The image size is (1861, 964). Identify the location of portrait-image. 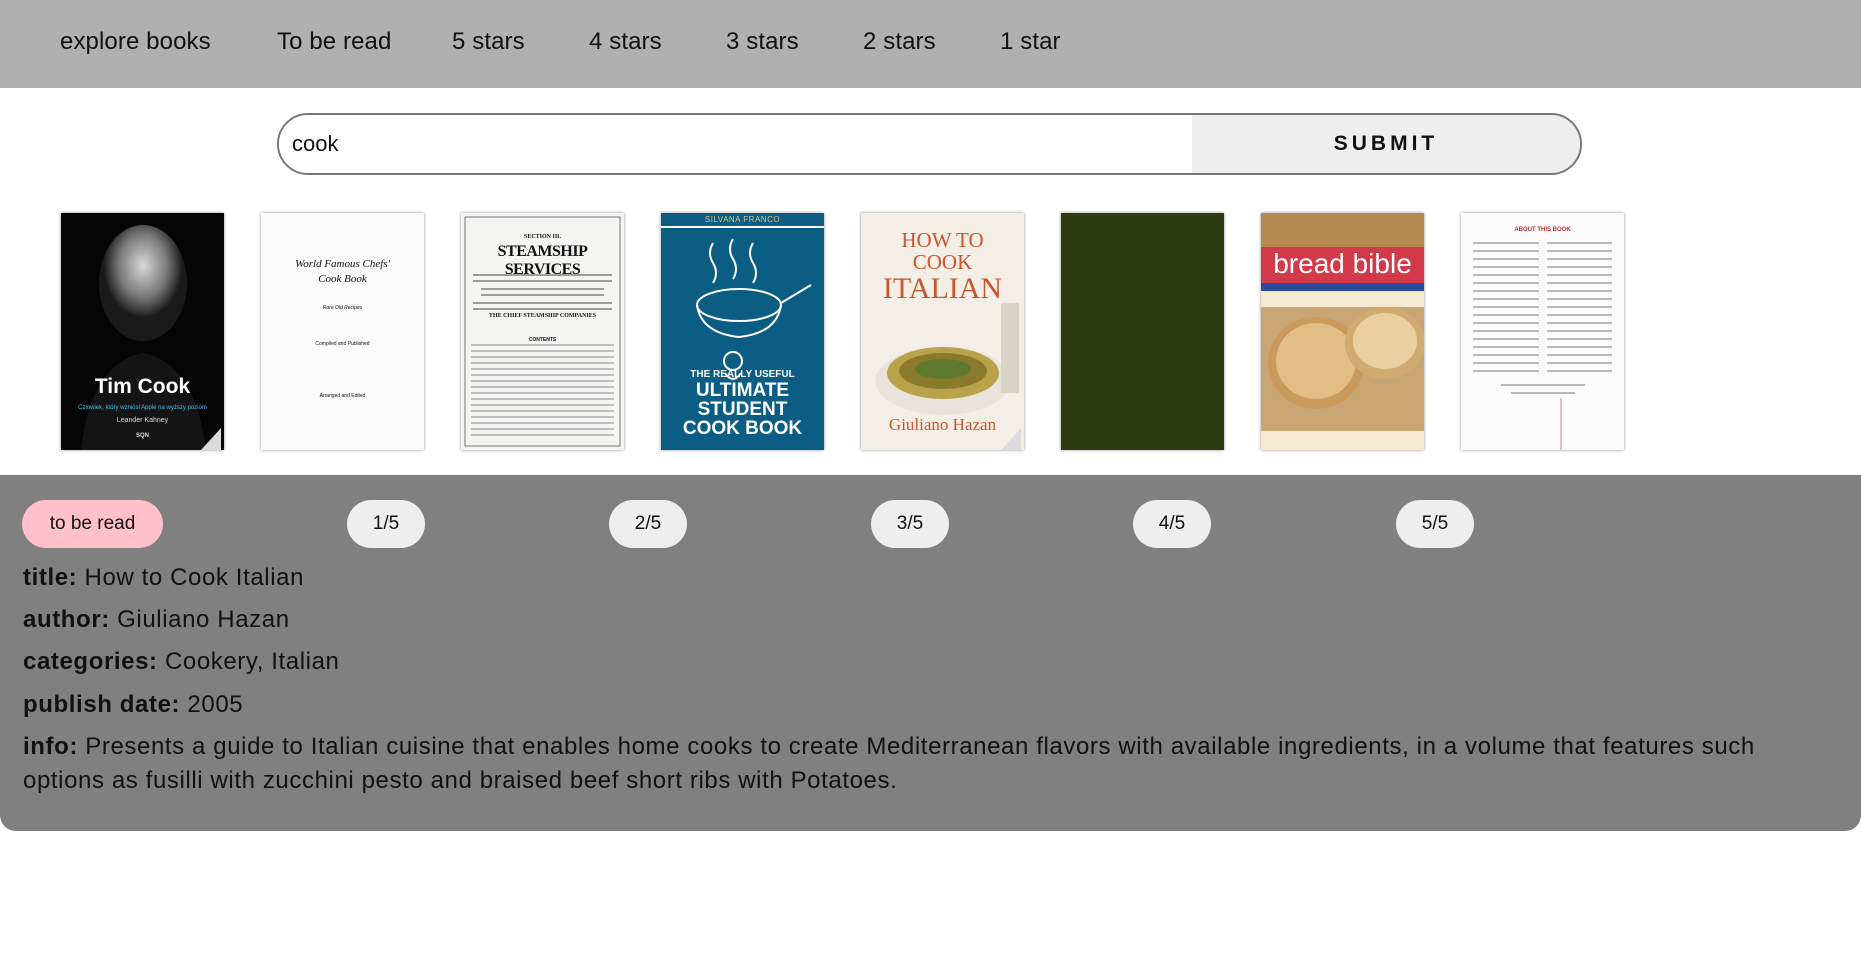
(142, 331).